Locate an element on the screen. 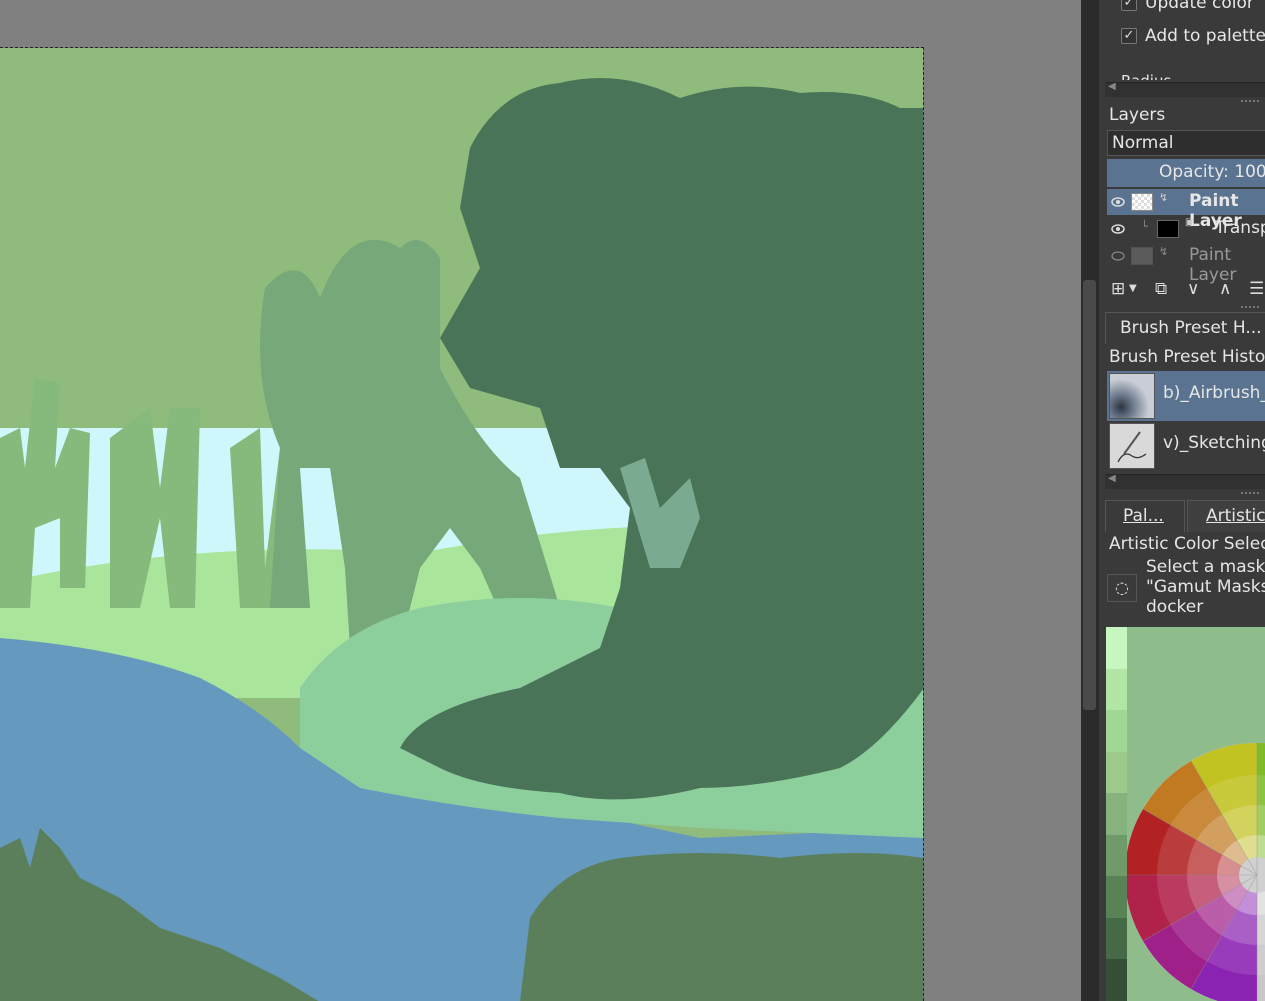  add-to-palette-option: ✓ Add to palette is located at coordinates (1193, 36).